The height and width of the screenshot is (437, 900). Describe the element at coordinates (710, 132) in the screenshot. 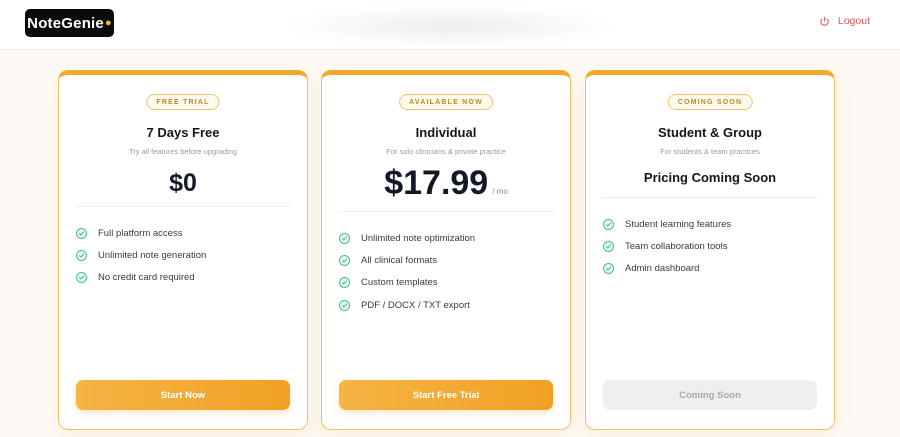

I see `plan-title: Student & Group` at that location.